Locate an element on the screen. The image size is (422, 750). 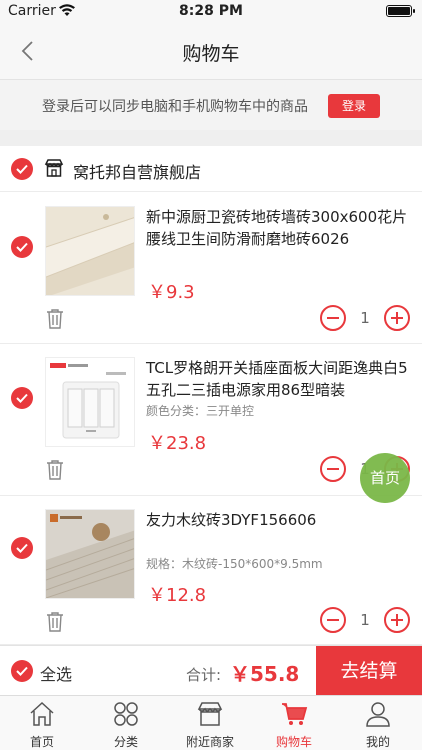
login-prompt-bar: 登录后可以同步电脑和手机购物车中的商品 登录 is located at coordinates (211, 105).